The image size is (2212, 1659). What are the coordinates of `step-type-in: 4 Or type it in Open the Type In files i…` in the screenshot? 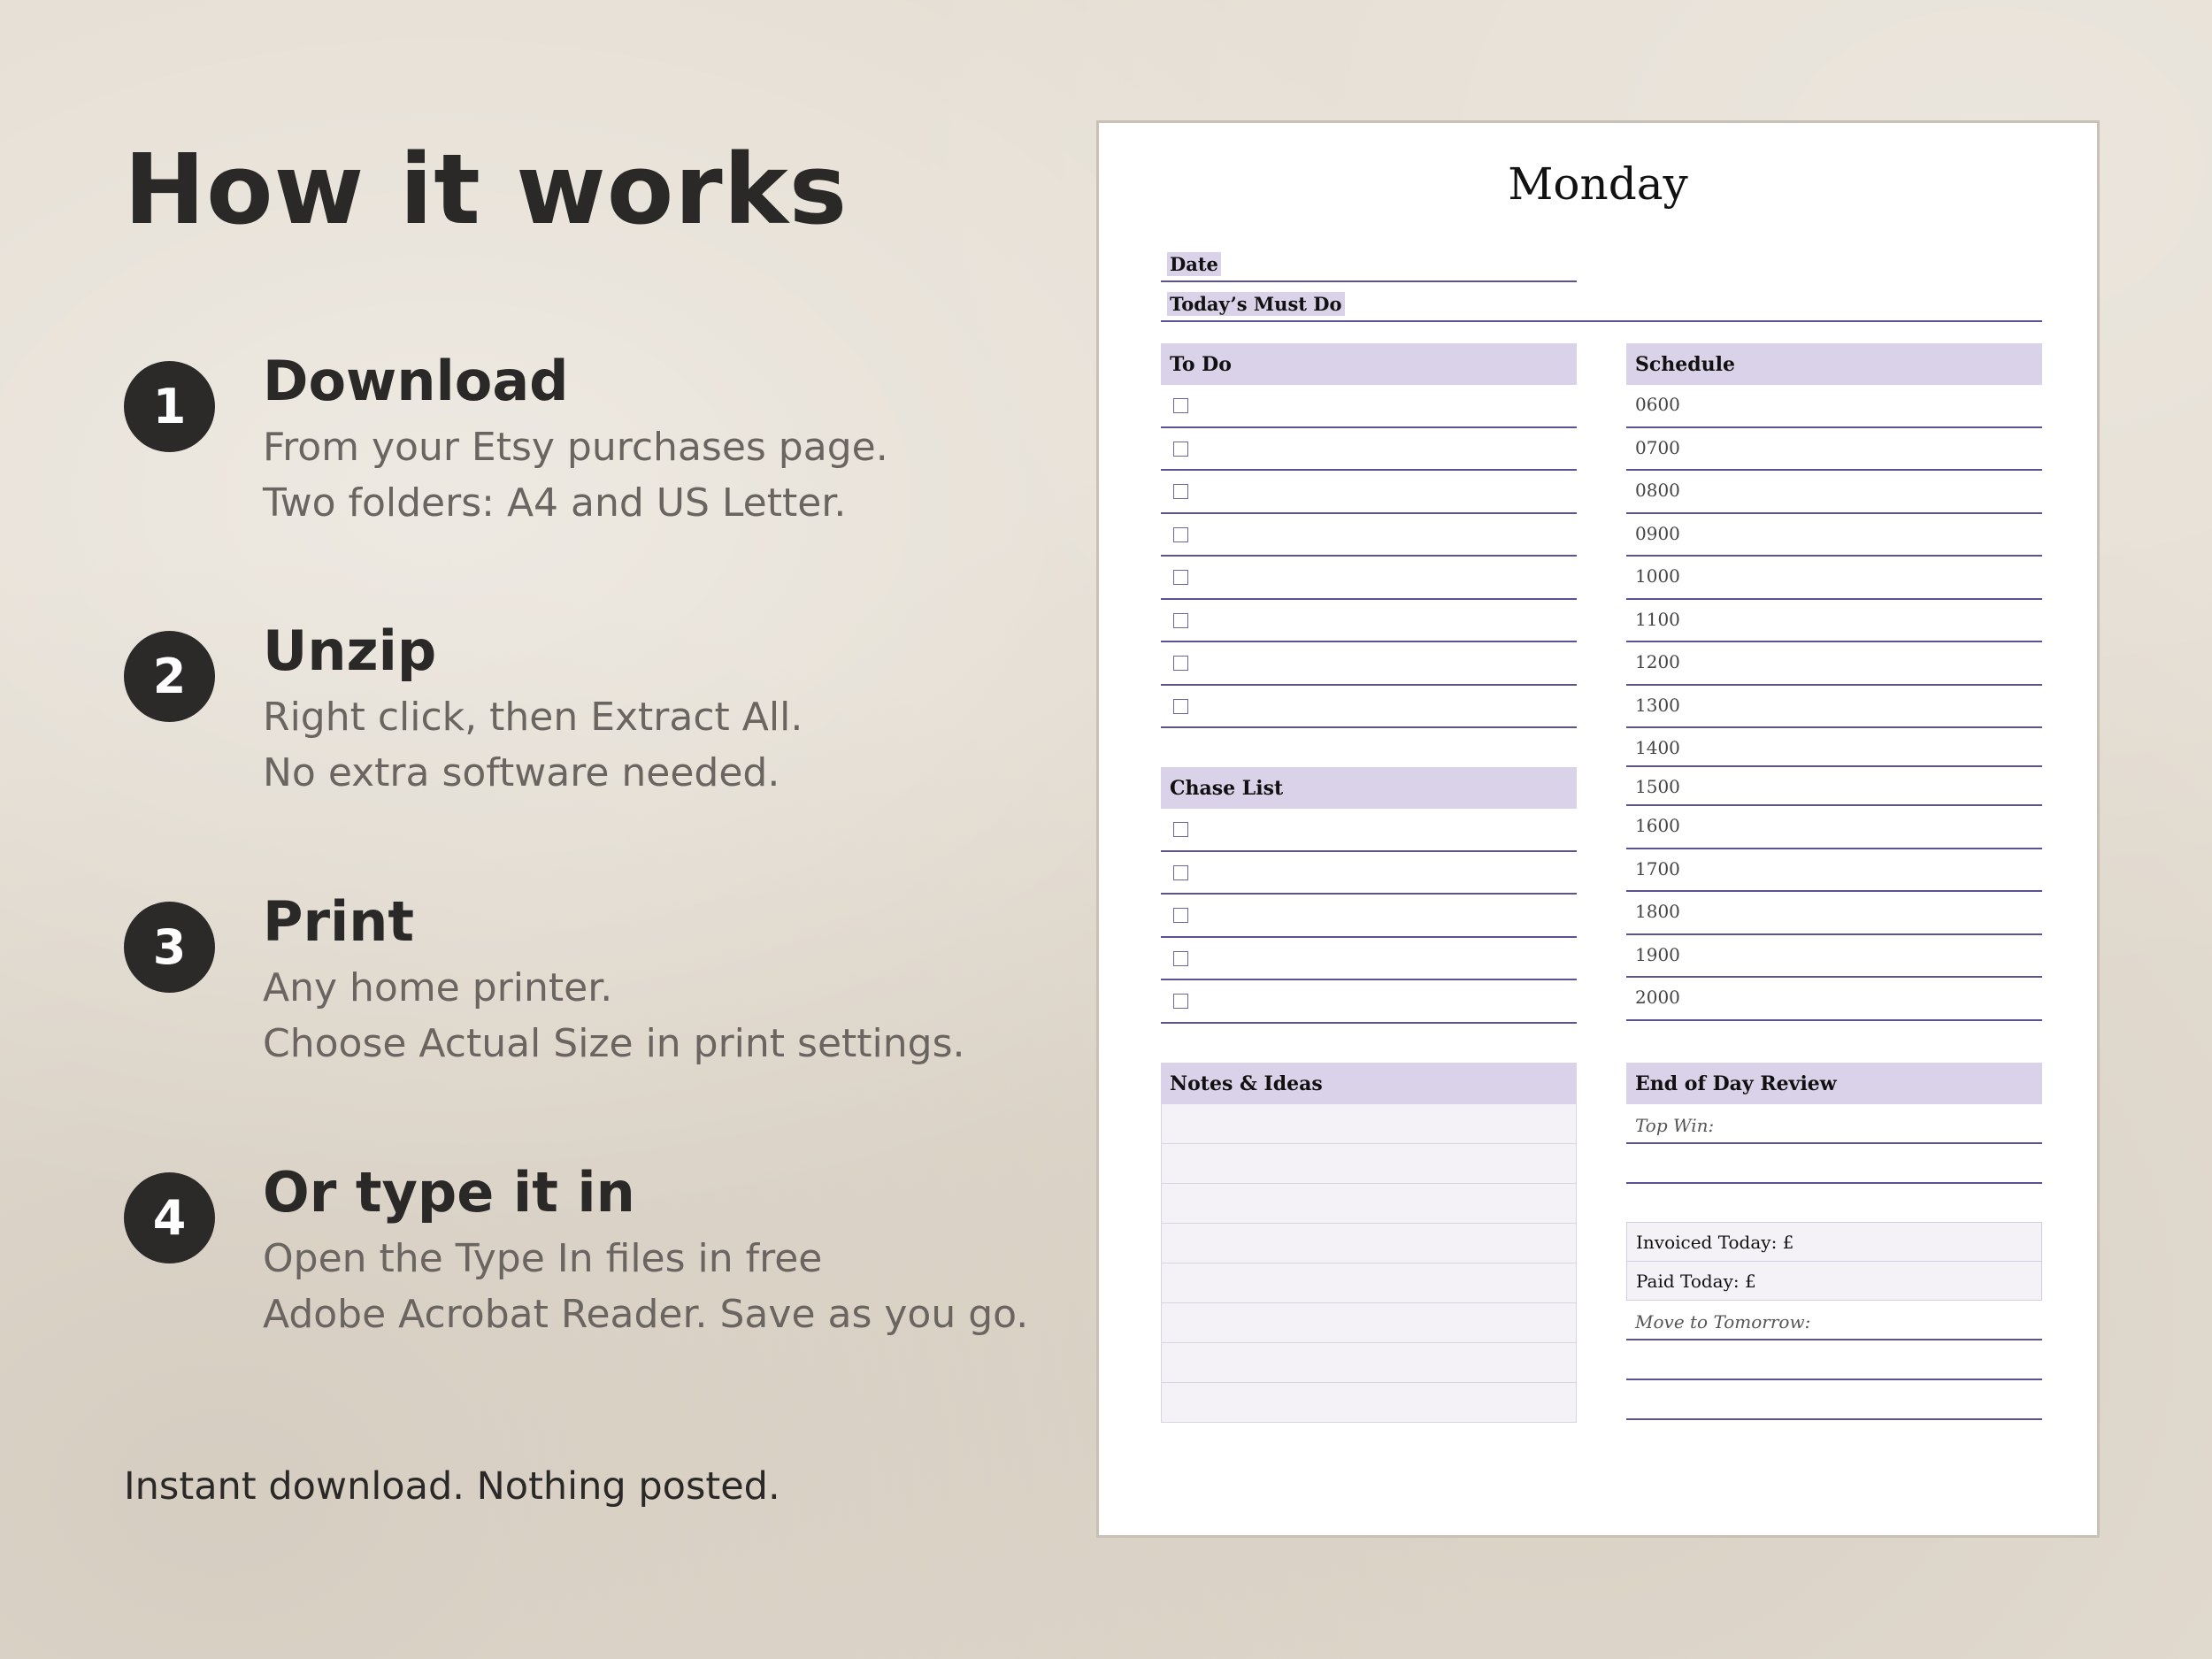 It's located at (593, 1264).